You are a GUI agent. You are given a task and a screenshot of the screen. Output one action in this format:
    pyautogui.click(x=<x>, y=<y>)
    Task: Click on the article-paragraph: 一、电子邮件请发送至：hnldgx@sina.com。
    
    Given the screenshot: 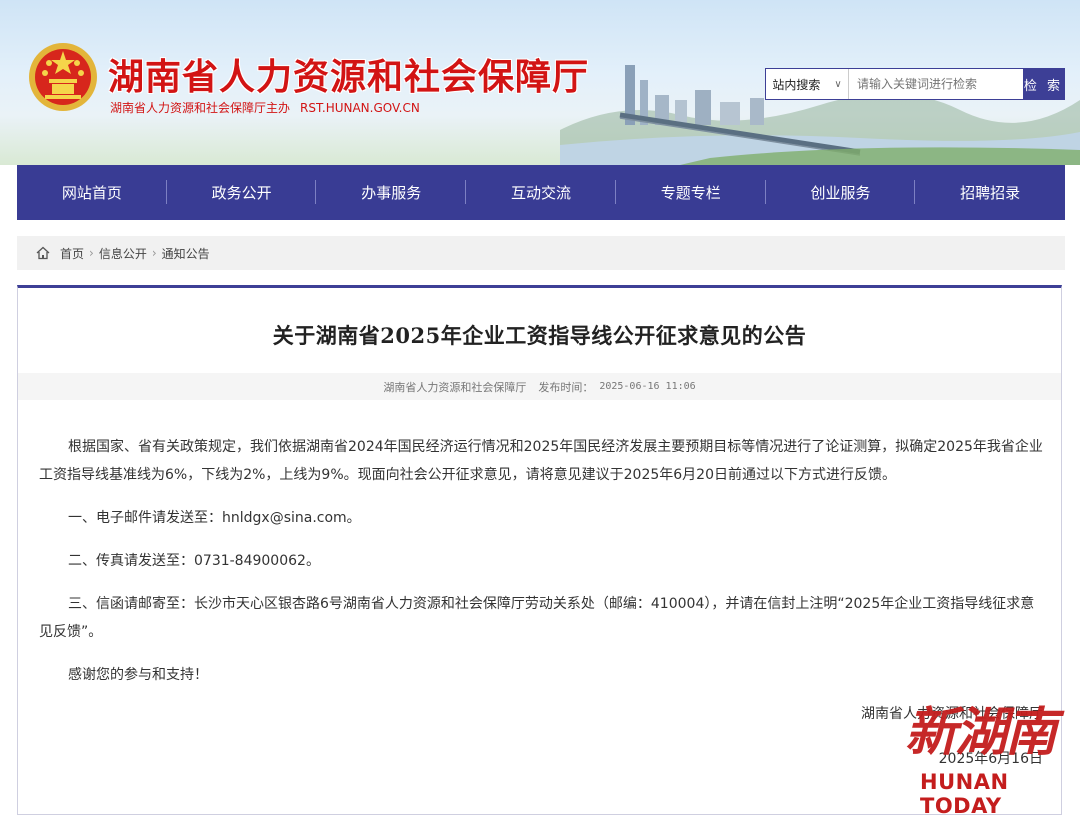 What is the action you would take?
    pyautogui.click(x=214, y=518)
    